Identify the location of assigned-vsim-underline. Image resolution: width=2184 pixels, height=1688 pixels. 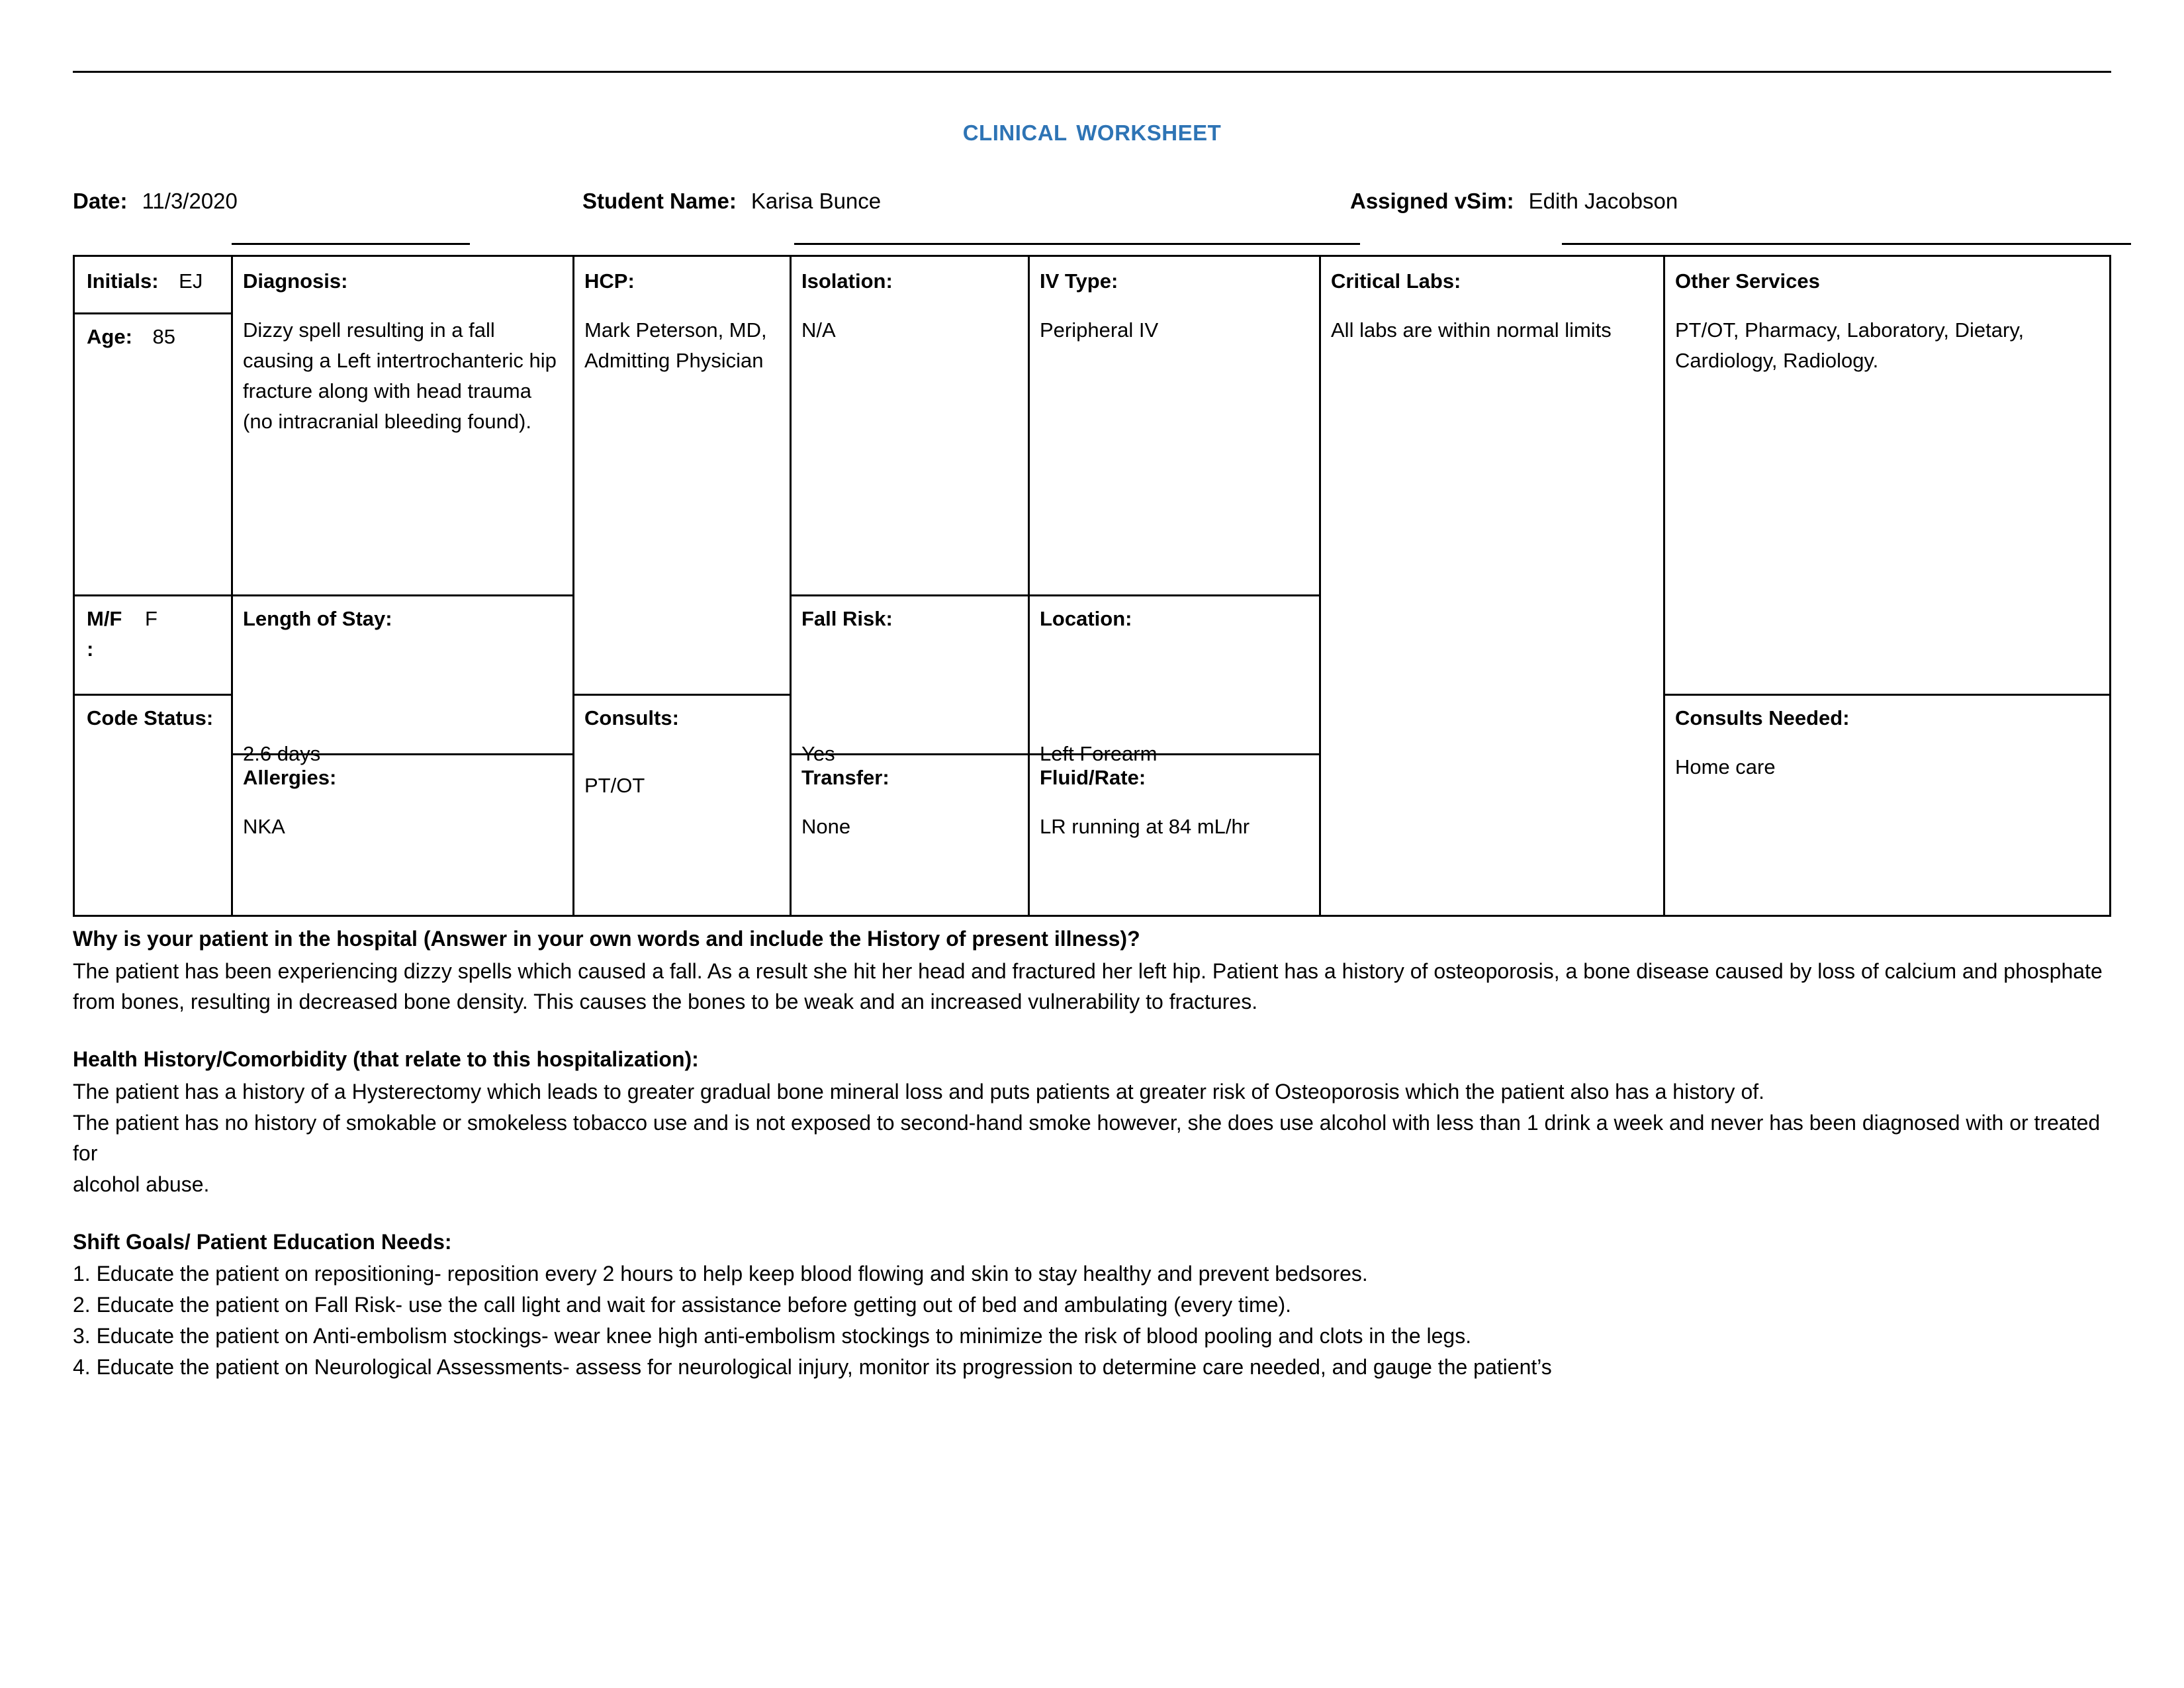
(1846, 244).